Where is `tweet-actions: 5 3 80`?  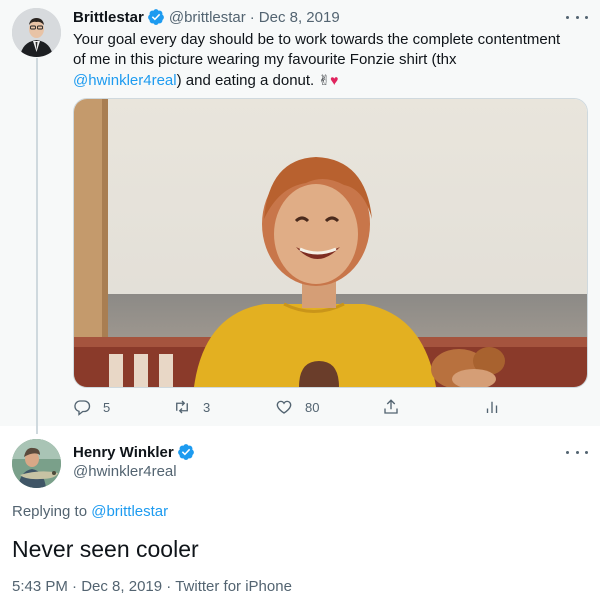 tweet-actions: 5 3 80 is located at coordinates (288, 409).